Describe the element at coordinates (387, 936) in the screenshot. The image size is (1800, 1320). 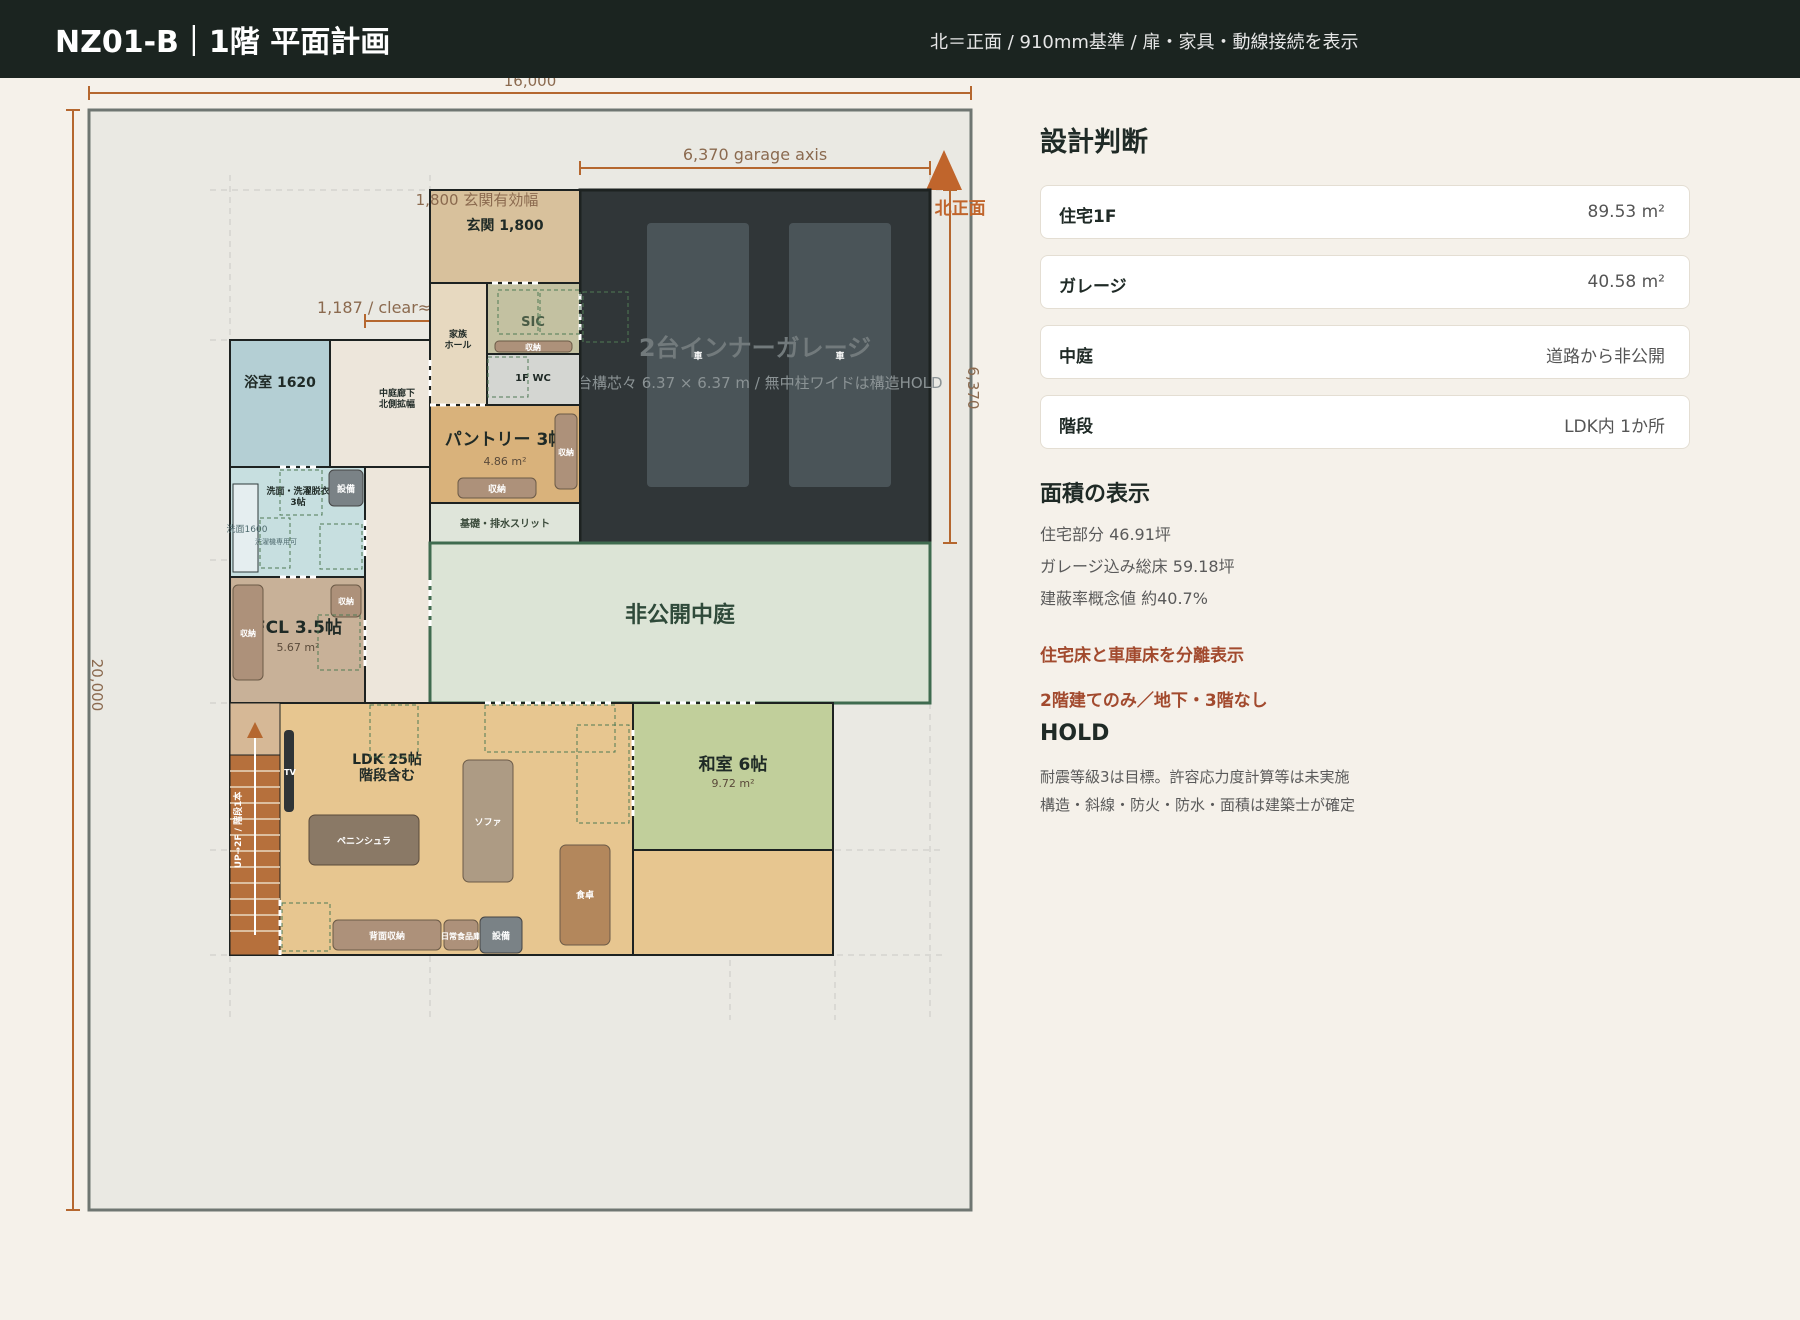
I see `back-storage-label: 背面収納` at that location.